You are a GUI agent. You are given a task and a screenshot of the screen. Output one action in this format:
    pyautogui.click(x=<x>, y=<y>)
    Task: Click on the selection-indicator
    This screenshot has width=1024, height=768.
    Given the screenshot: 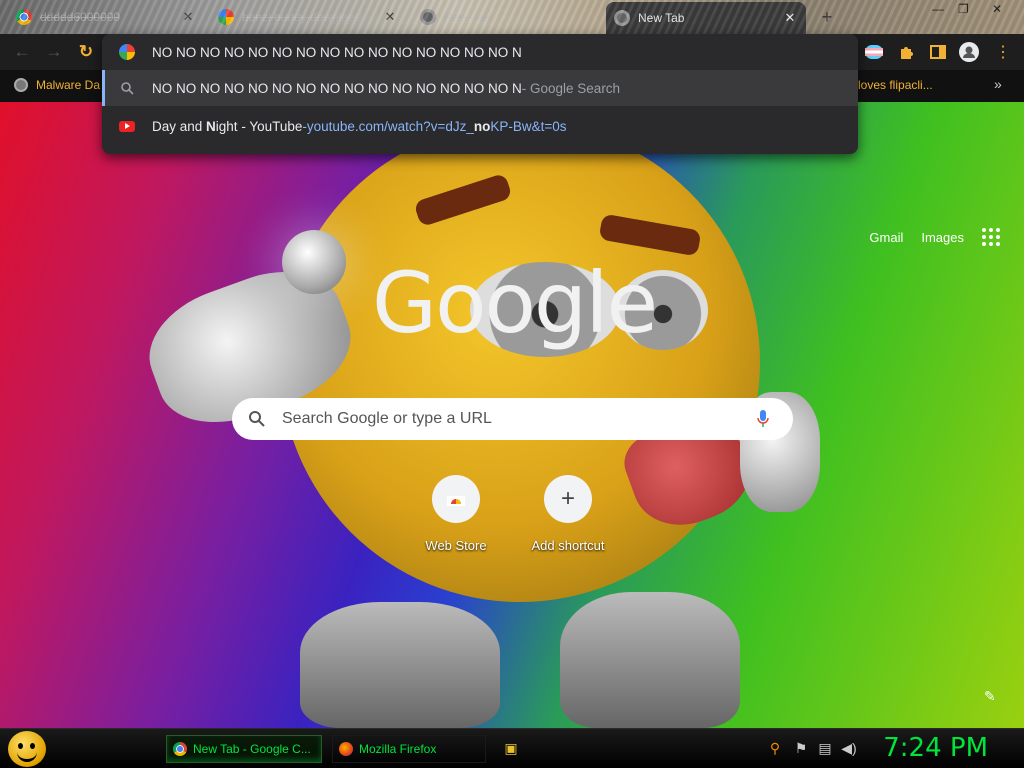 What is the action you would take?
    pyautogui.click(x=103, y=88)
    